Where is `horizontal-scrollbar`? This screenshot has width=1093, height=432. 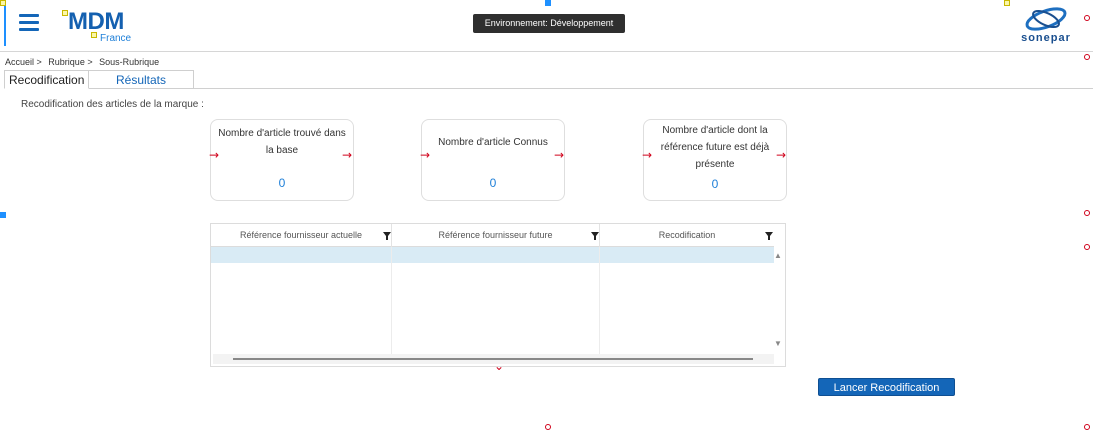
horizontal-scrollbar is located at coordinates (493, 359).